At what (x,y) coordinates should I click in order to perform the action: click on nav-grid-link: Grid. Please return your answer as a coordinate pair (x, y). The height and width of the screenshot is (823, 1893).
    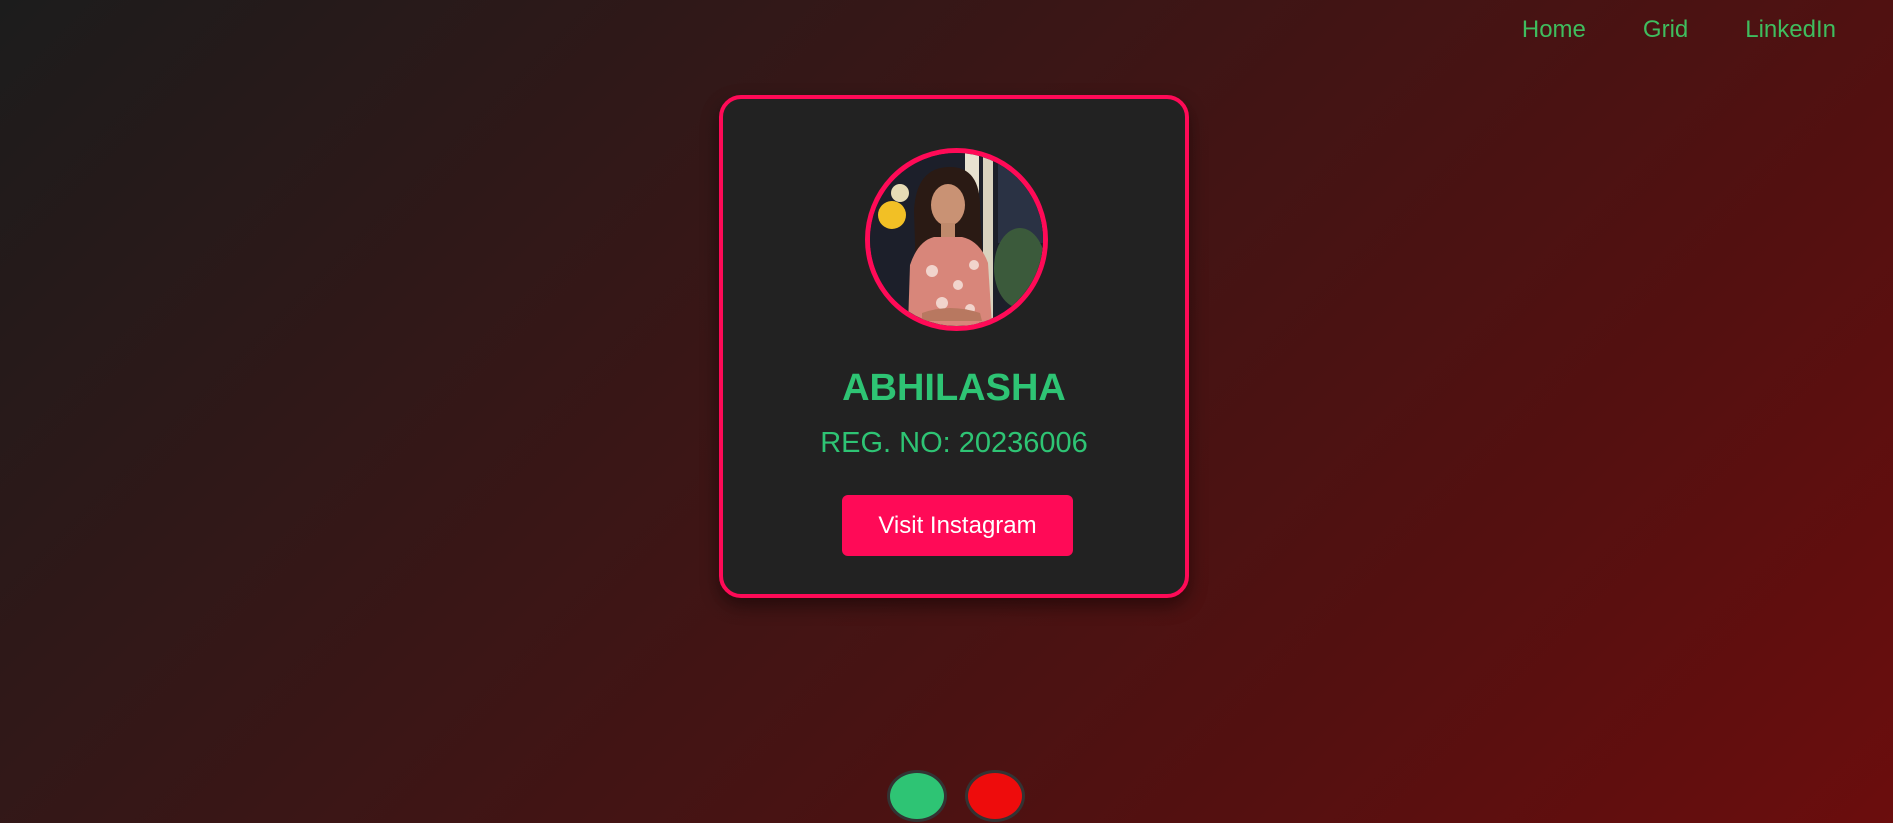
    Looking at the image, I should click on (1665, 30).